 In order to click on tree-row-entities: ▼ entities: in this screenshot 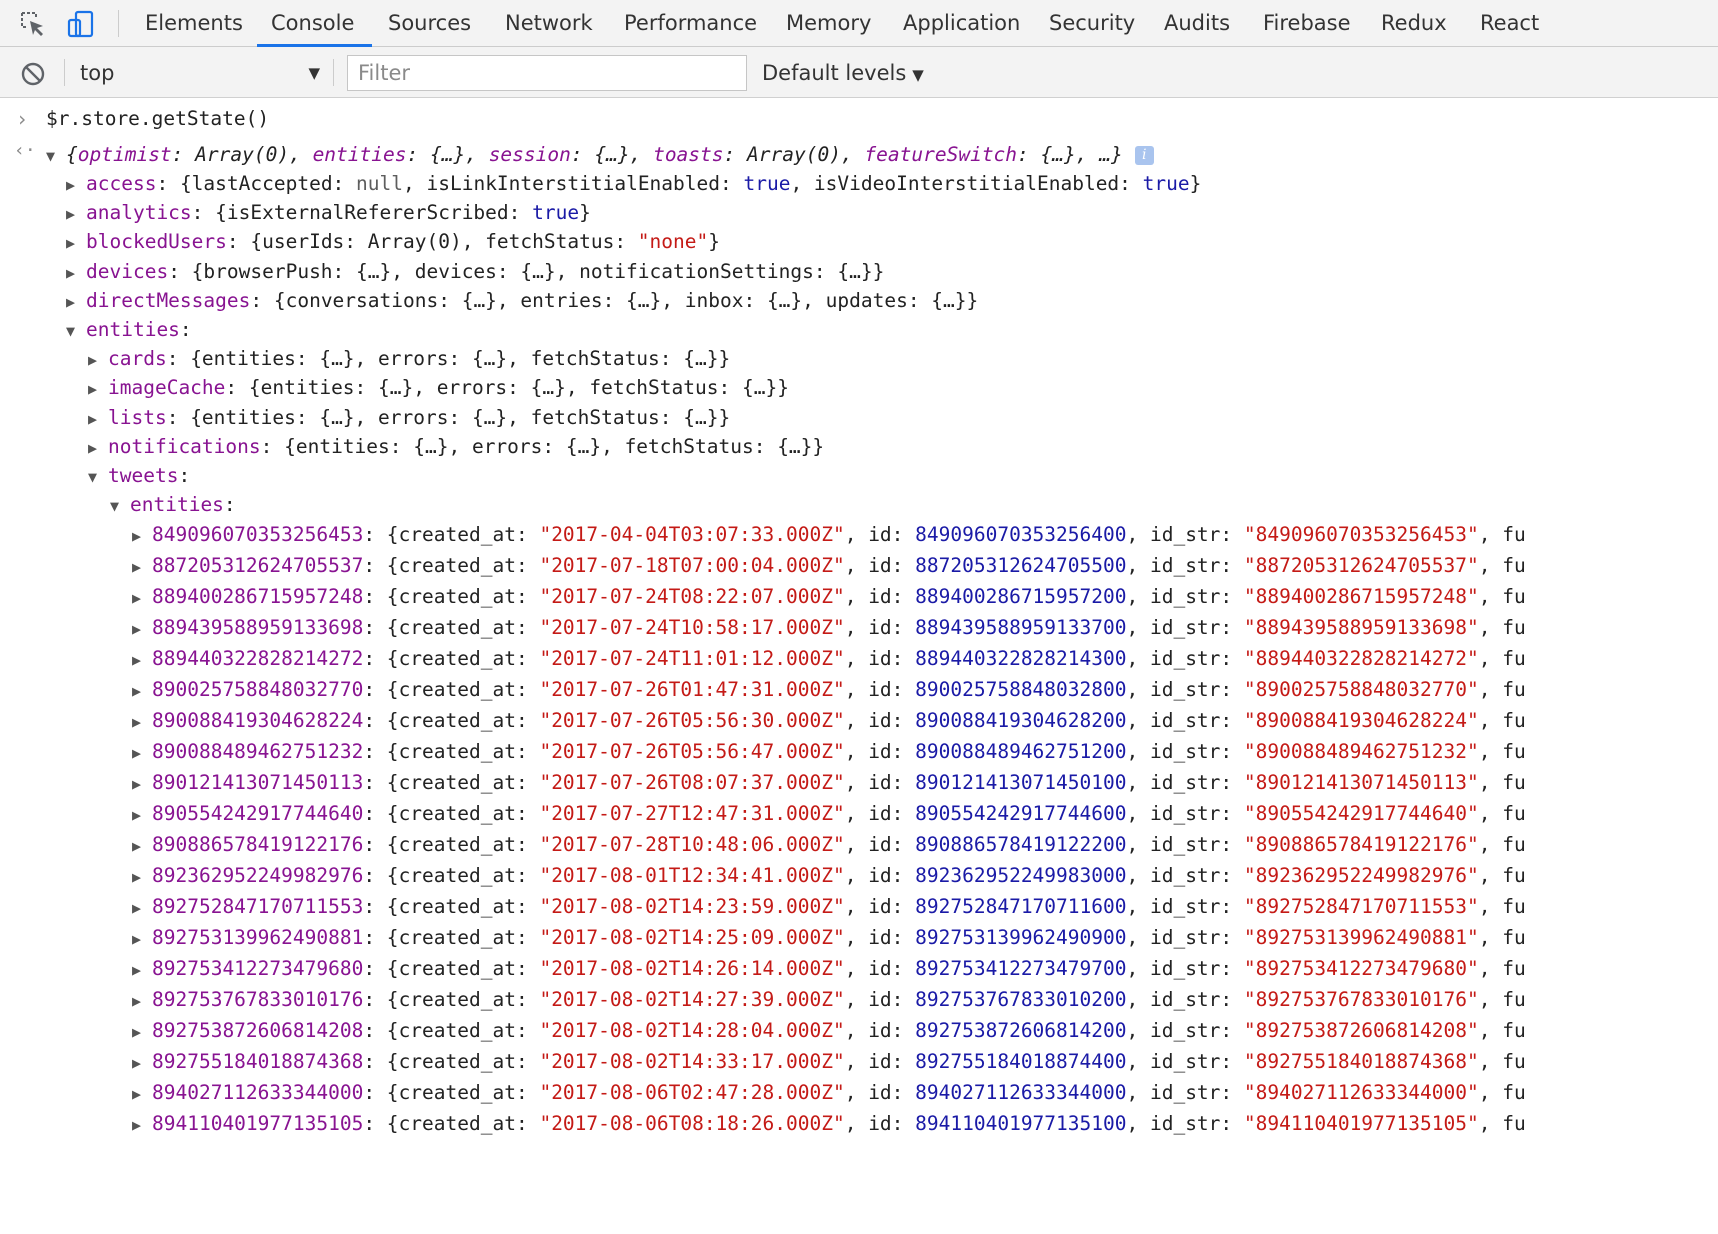, I will do `click(129, 329)`.